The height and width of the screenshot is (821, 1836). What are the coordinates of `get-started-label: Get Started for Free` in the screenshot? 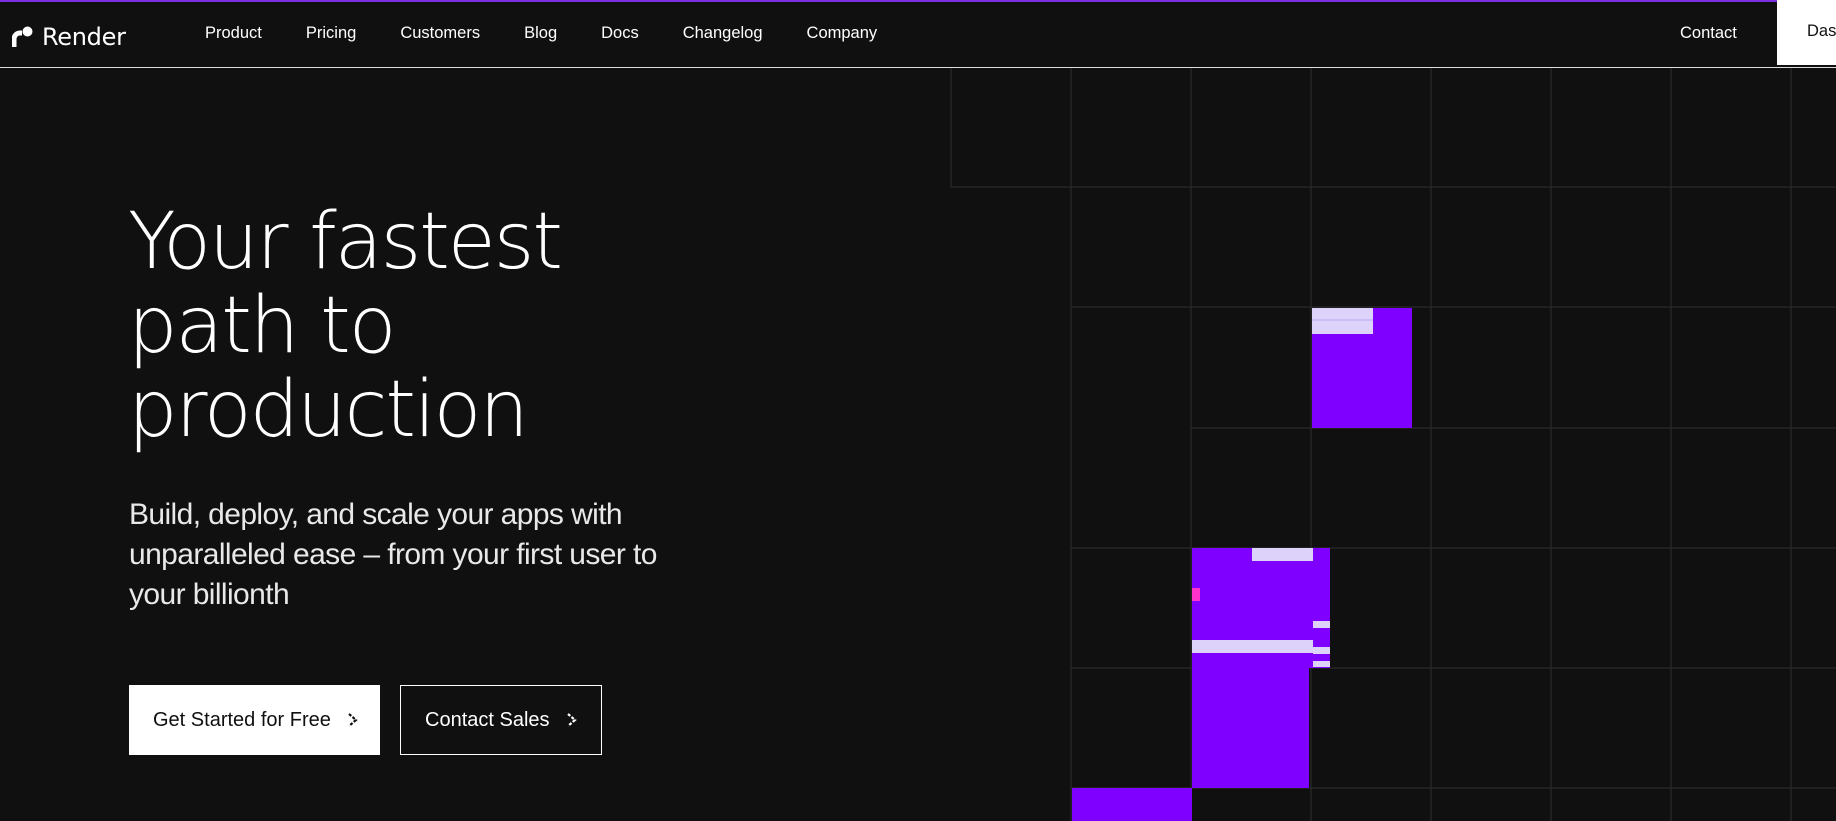 It's located at (242, 719).